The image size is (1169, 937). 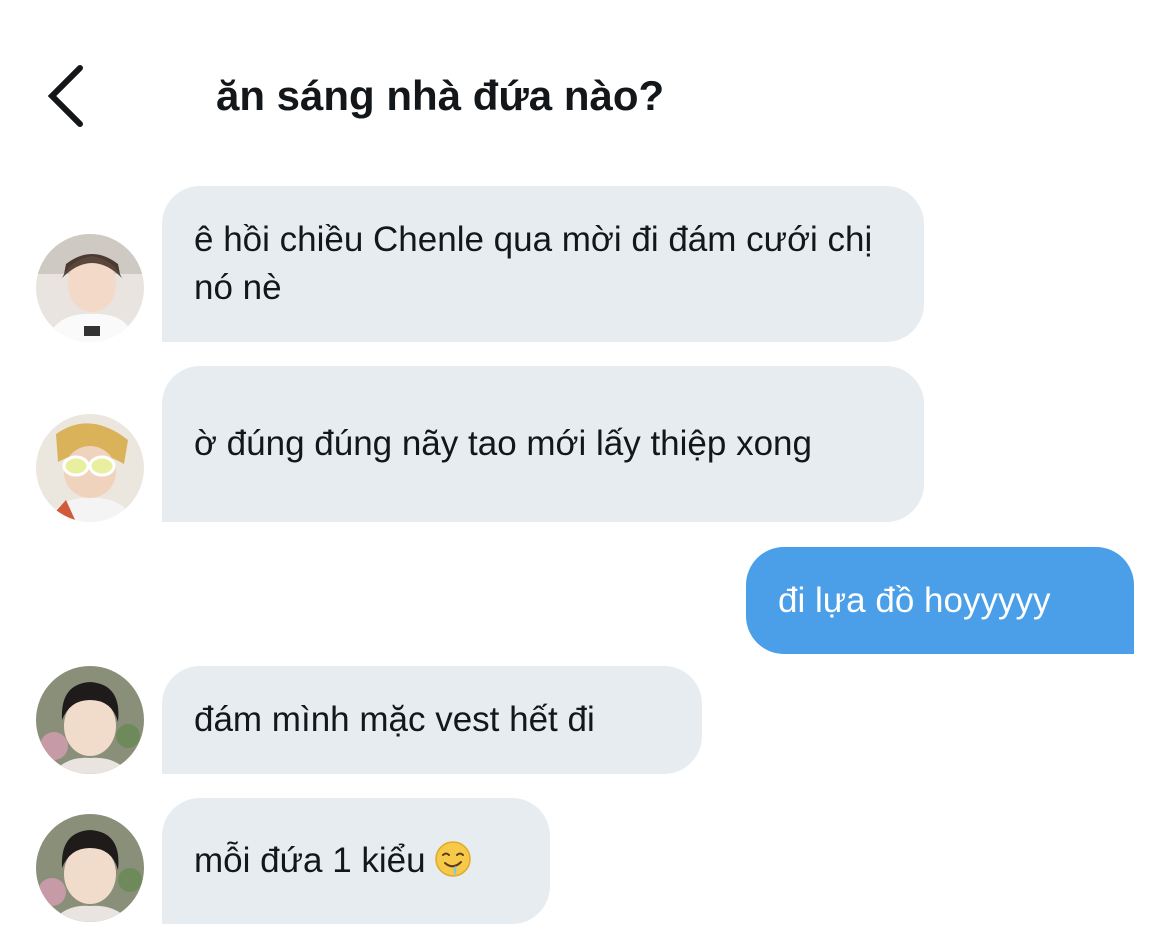 I want to click on chevron-left-icon, so click(x=65, y=96).